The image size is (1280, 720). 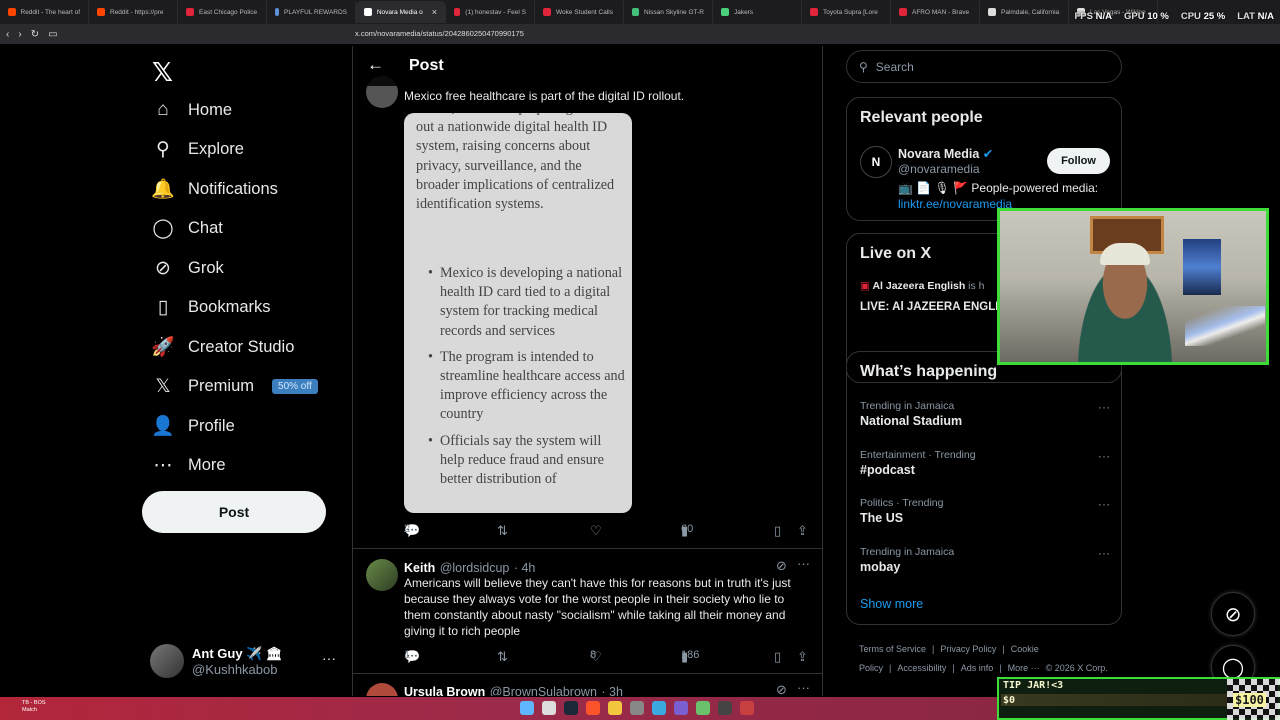 I want to click on browser-tab: Reddit - https://pre, so click(x=133, y=12).